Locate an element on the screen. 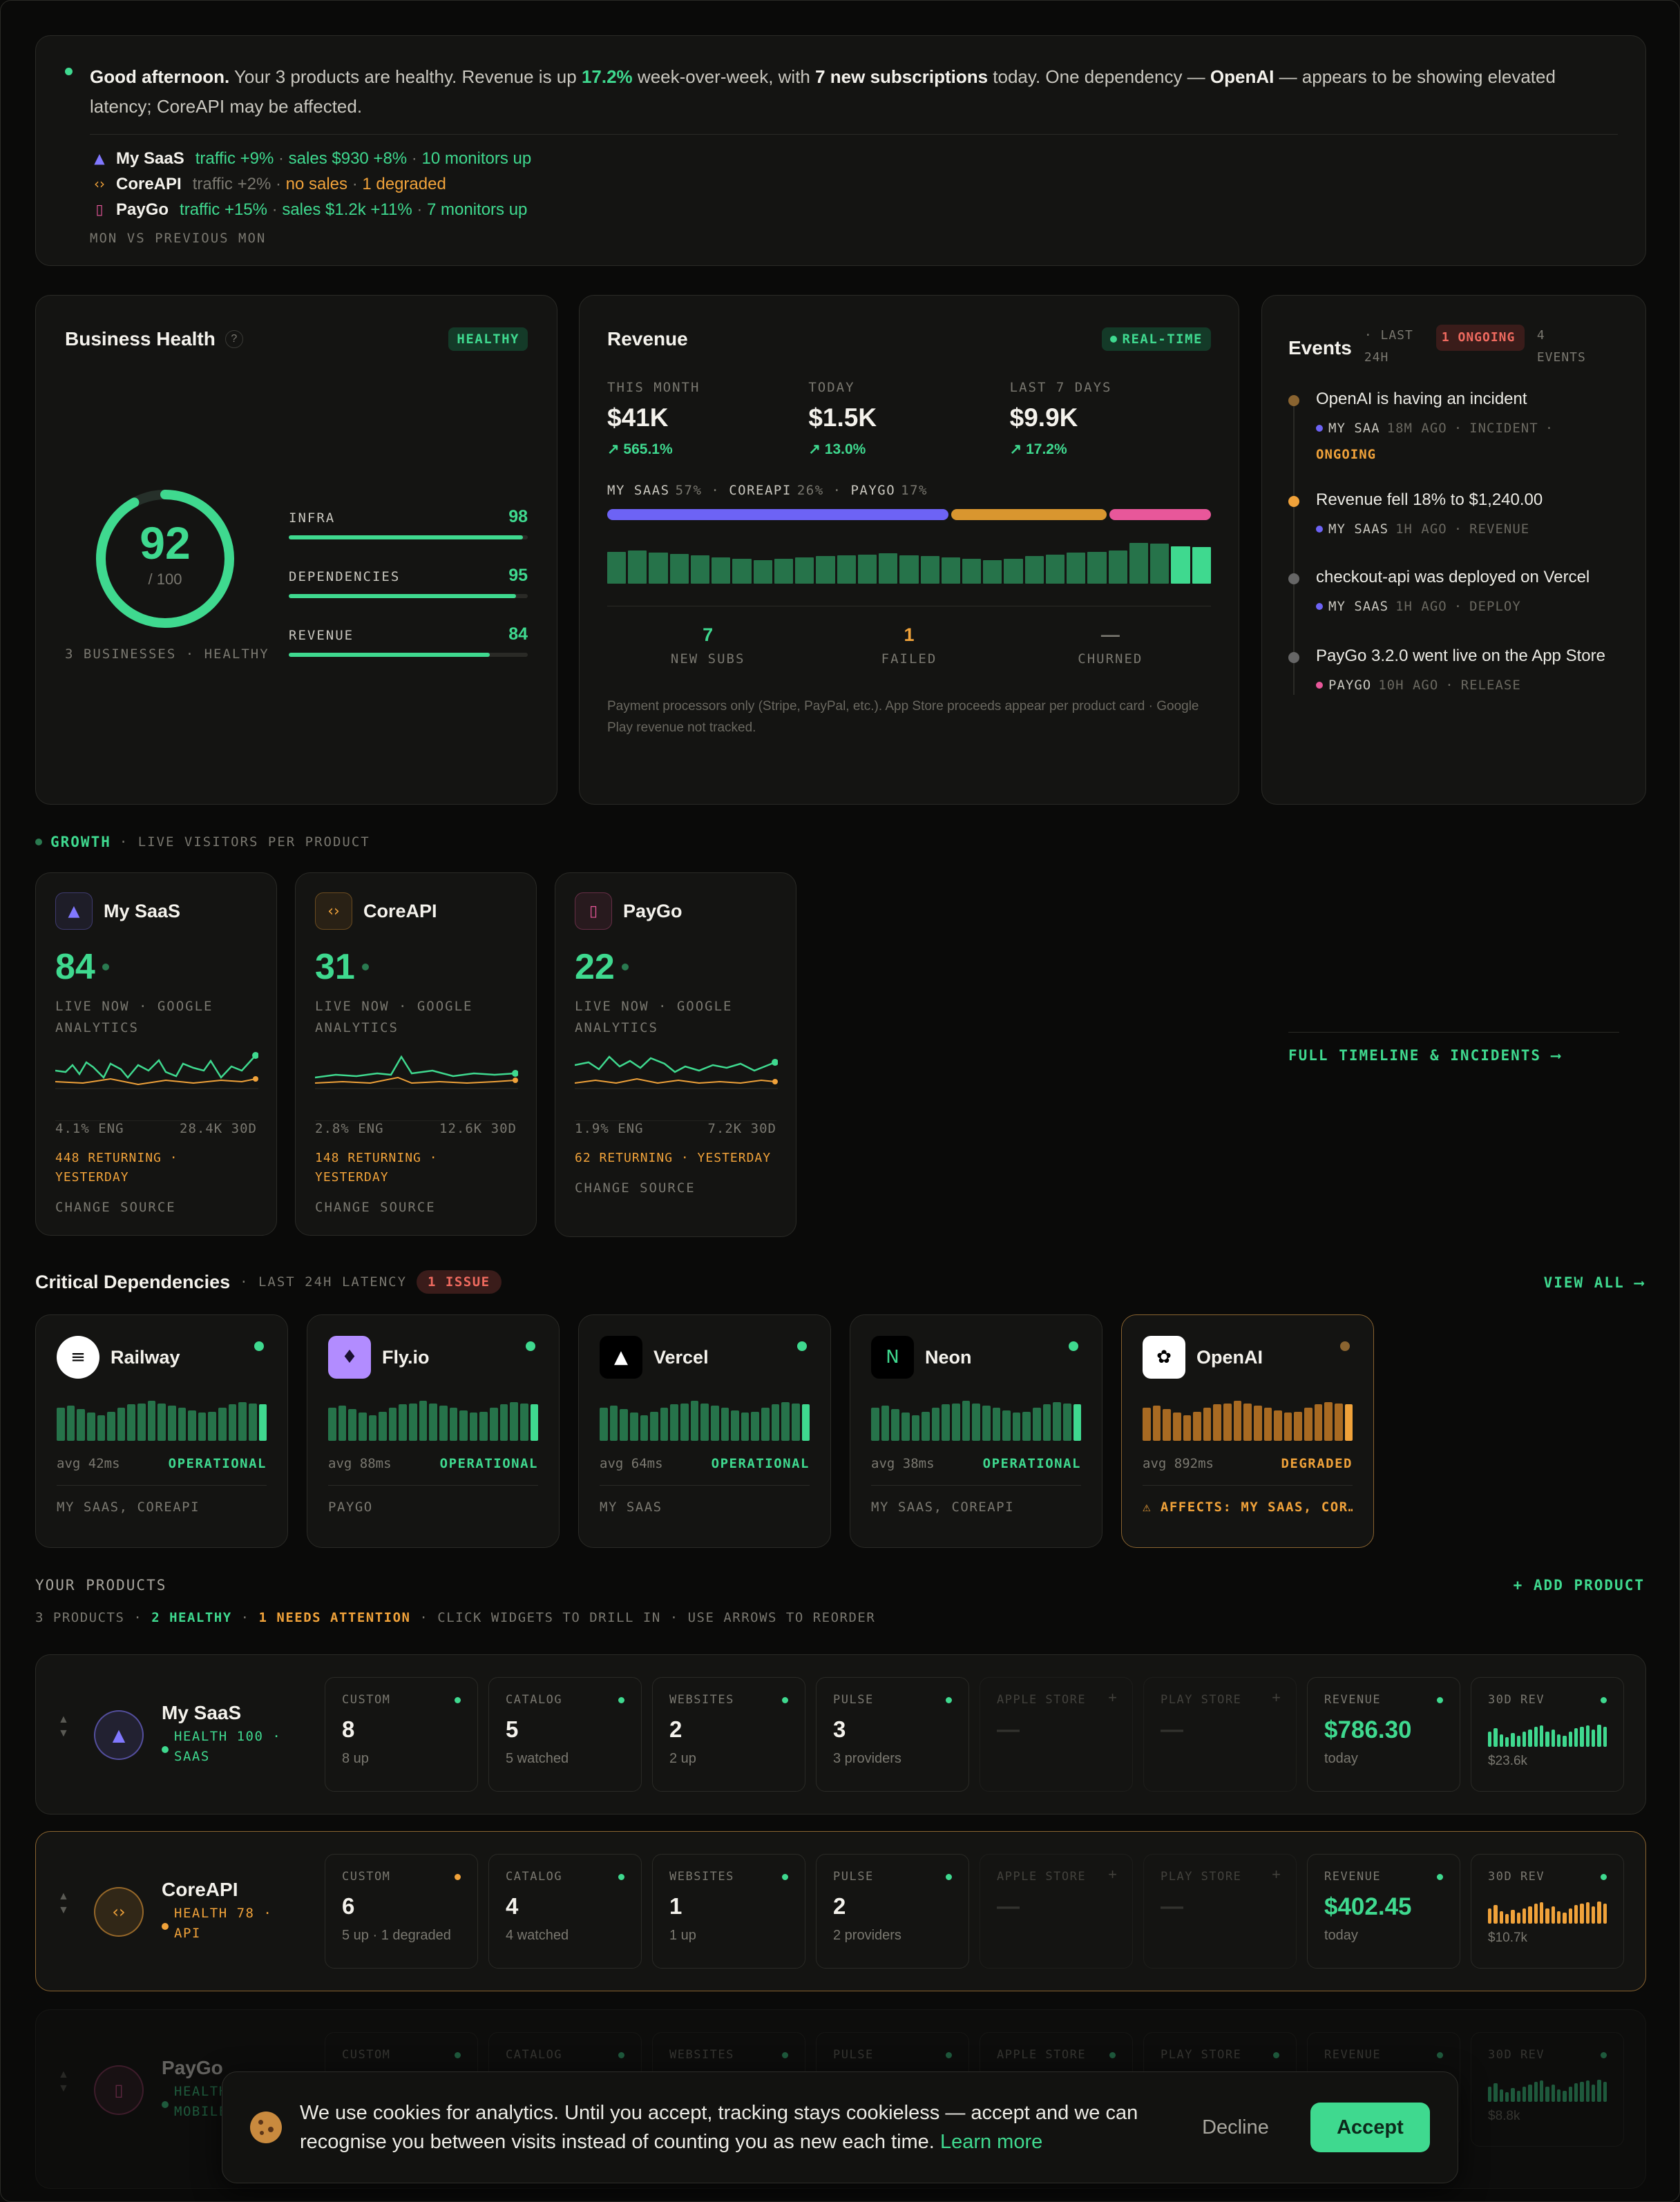  stat-part: no sales is located at coordinates (316, 184).